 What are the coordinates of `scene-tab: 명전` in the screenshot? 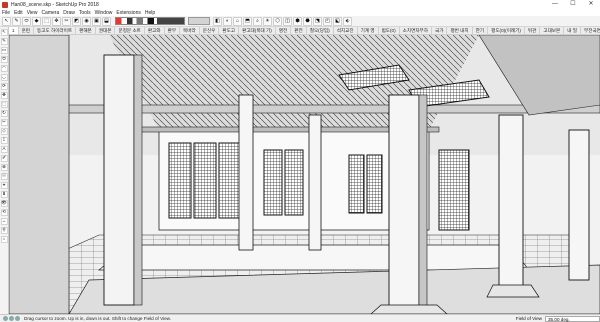 It's located at (284, 30).